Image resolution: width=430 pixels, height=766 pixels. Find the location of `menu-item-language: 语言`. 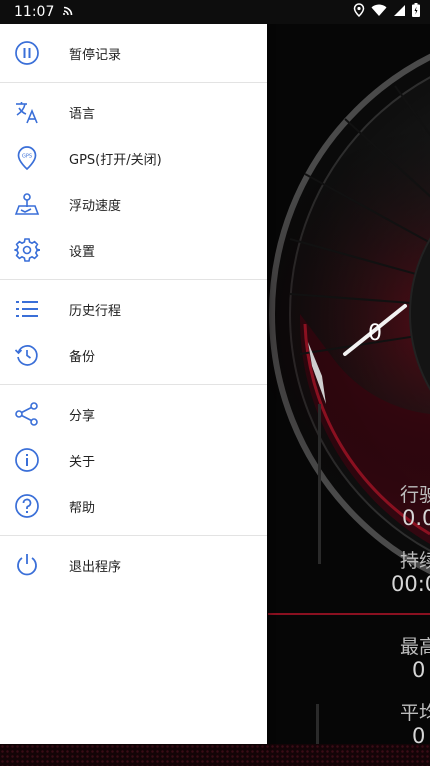

menu-item-language: 语言 is located at coordinates (133, 112).